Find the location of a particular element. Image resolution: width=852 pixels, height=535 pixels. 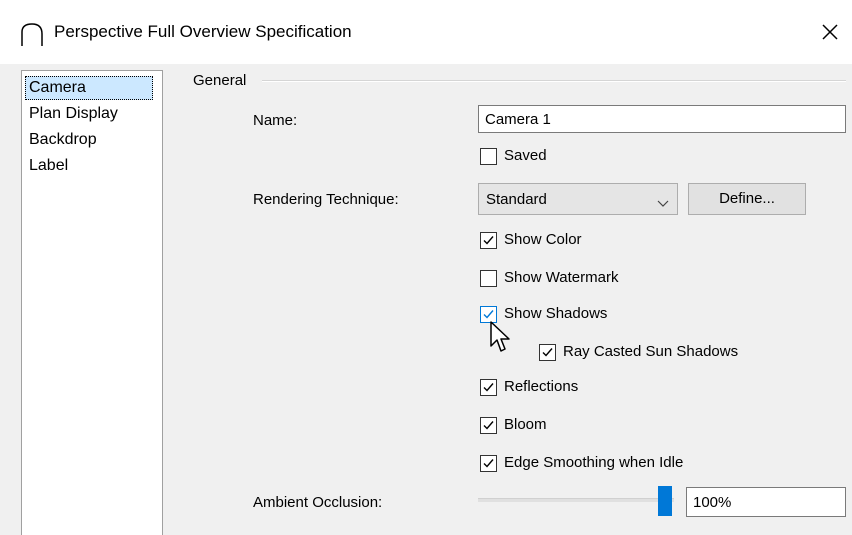

bloom-label: Bloom is located at coordinates (525, 424).